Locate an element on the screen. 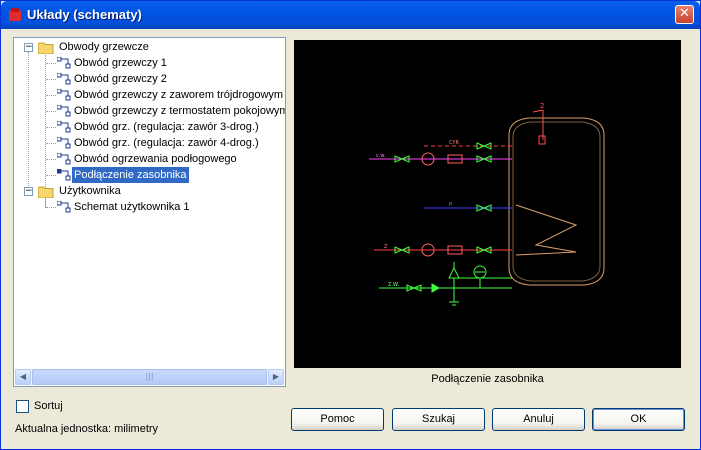 The width and height of the screenshot is (701, 450). tree-item-label: Obwód grz. (regulacja: zawór 4-drog.) is located at coordinates (166, 143).